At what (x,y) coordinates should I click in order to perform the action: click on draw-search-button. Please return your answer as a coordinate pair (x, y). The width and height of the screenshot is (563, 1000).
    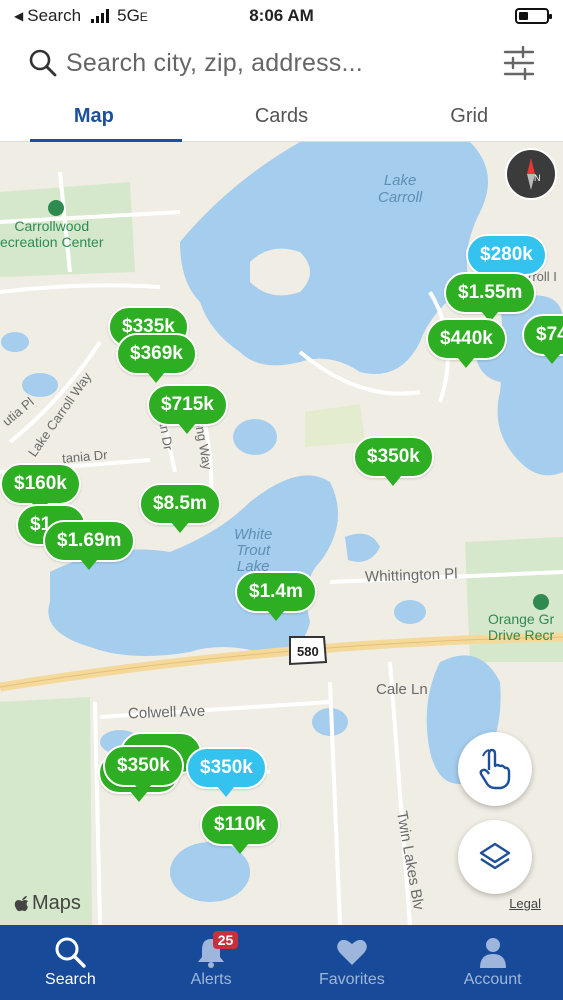
    Looking at the image, I should click on (495, 769).